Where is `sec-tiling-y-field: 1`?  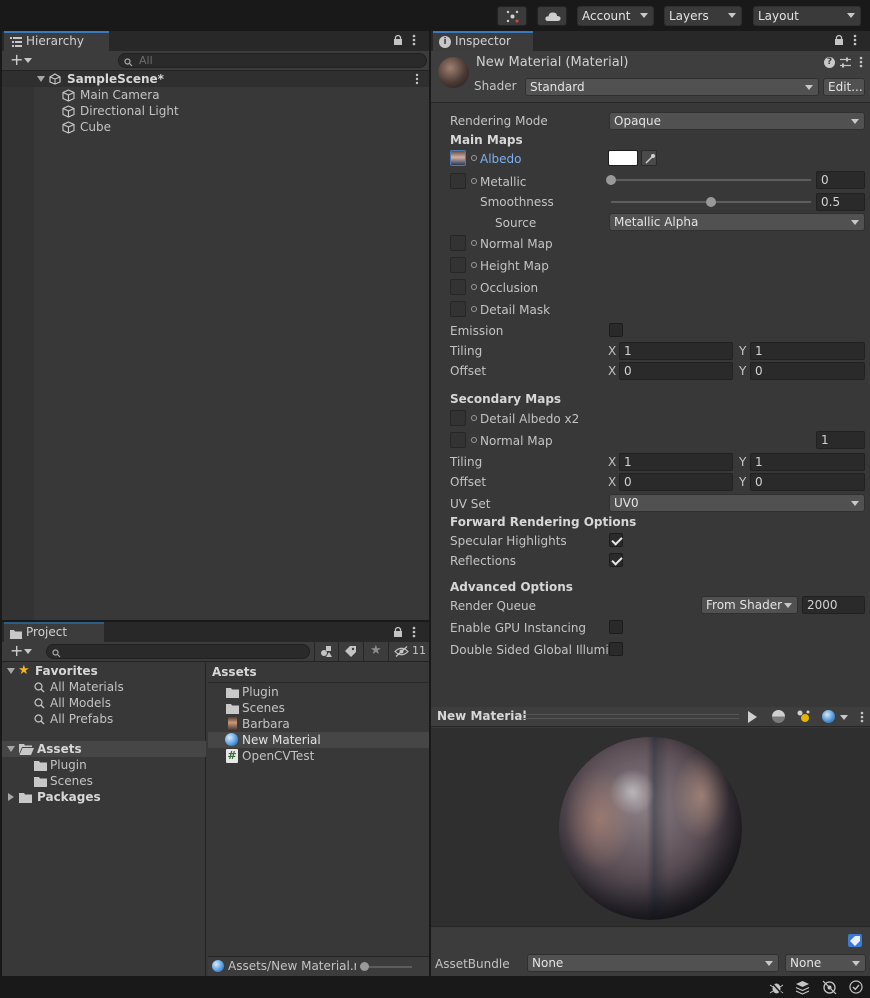 sec-tiling-y-field: 1 is located at coordinates (807, 462).